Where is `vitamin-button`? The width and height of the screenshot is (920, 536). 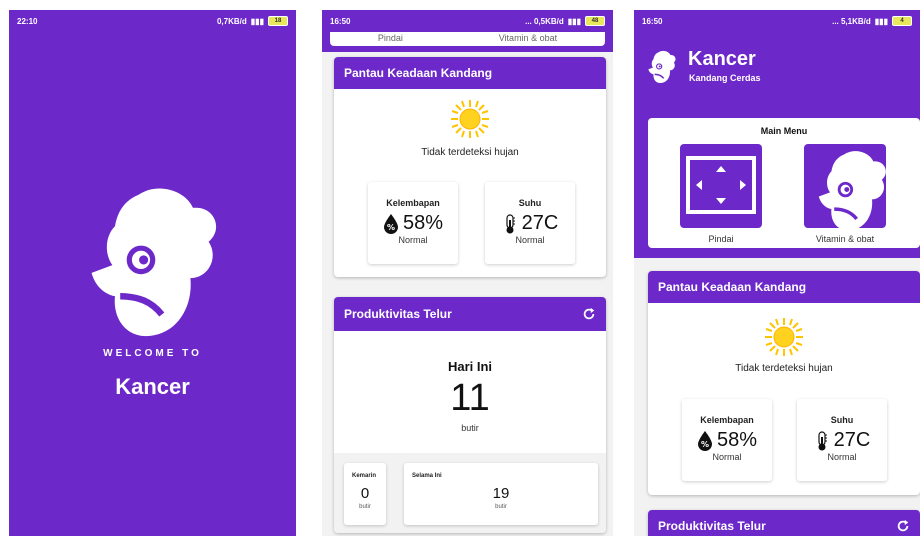 vitamin-button is located at coordinates (845, 186).